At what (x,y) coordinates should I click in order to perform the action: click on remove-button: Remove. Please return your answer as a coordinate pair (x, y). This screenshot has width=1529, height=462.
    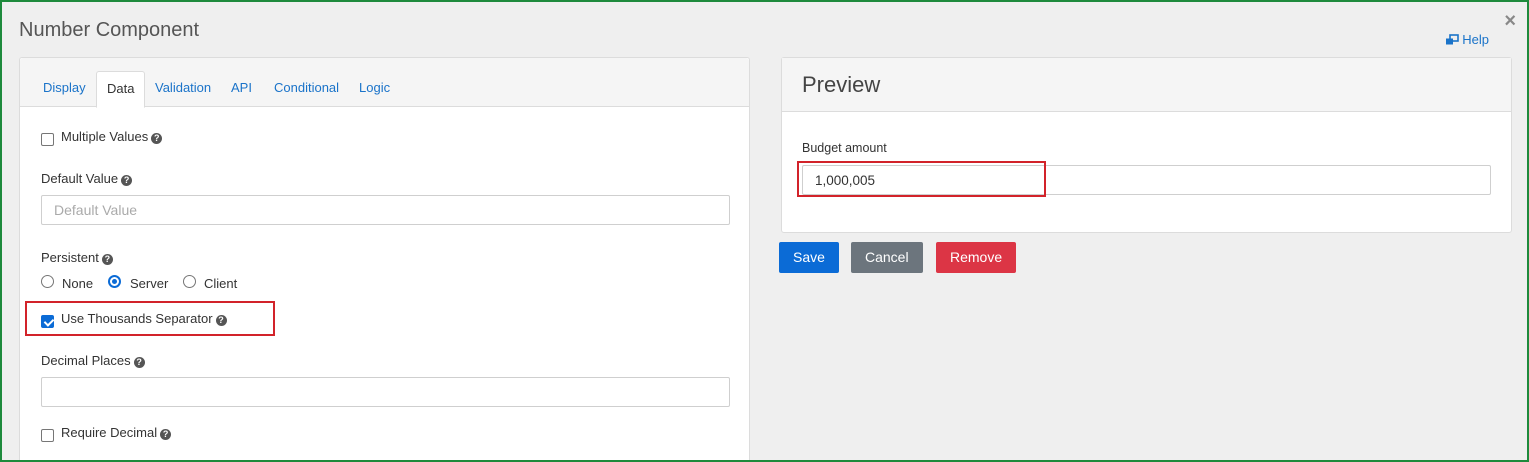
    Looking at the image, I should click on (976, 257).